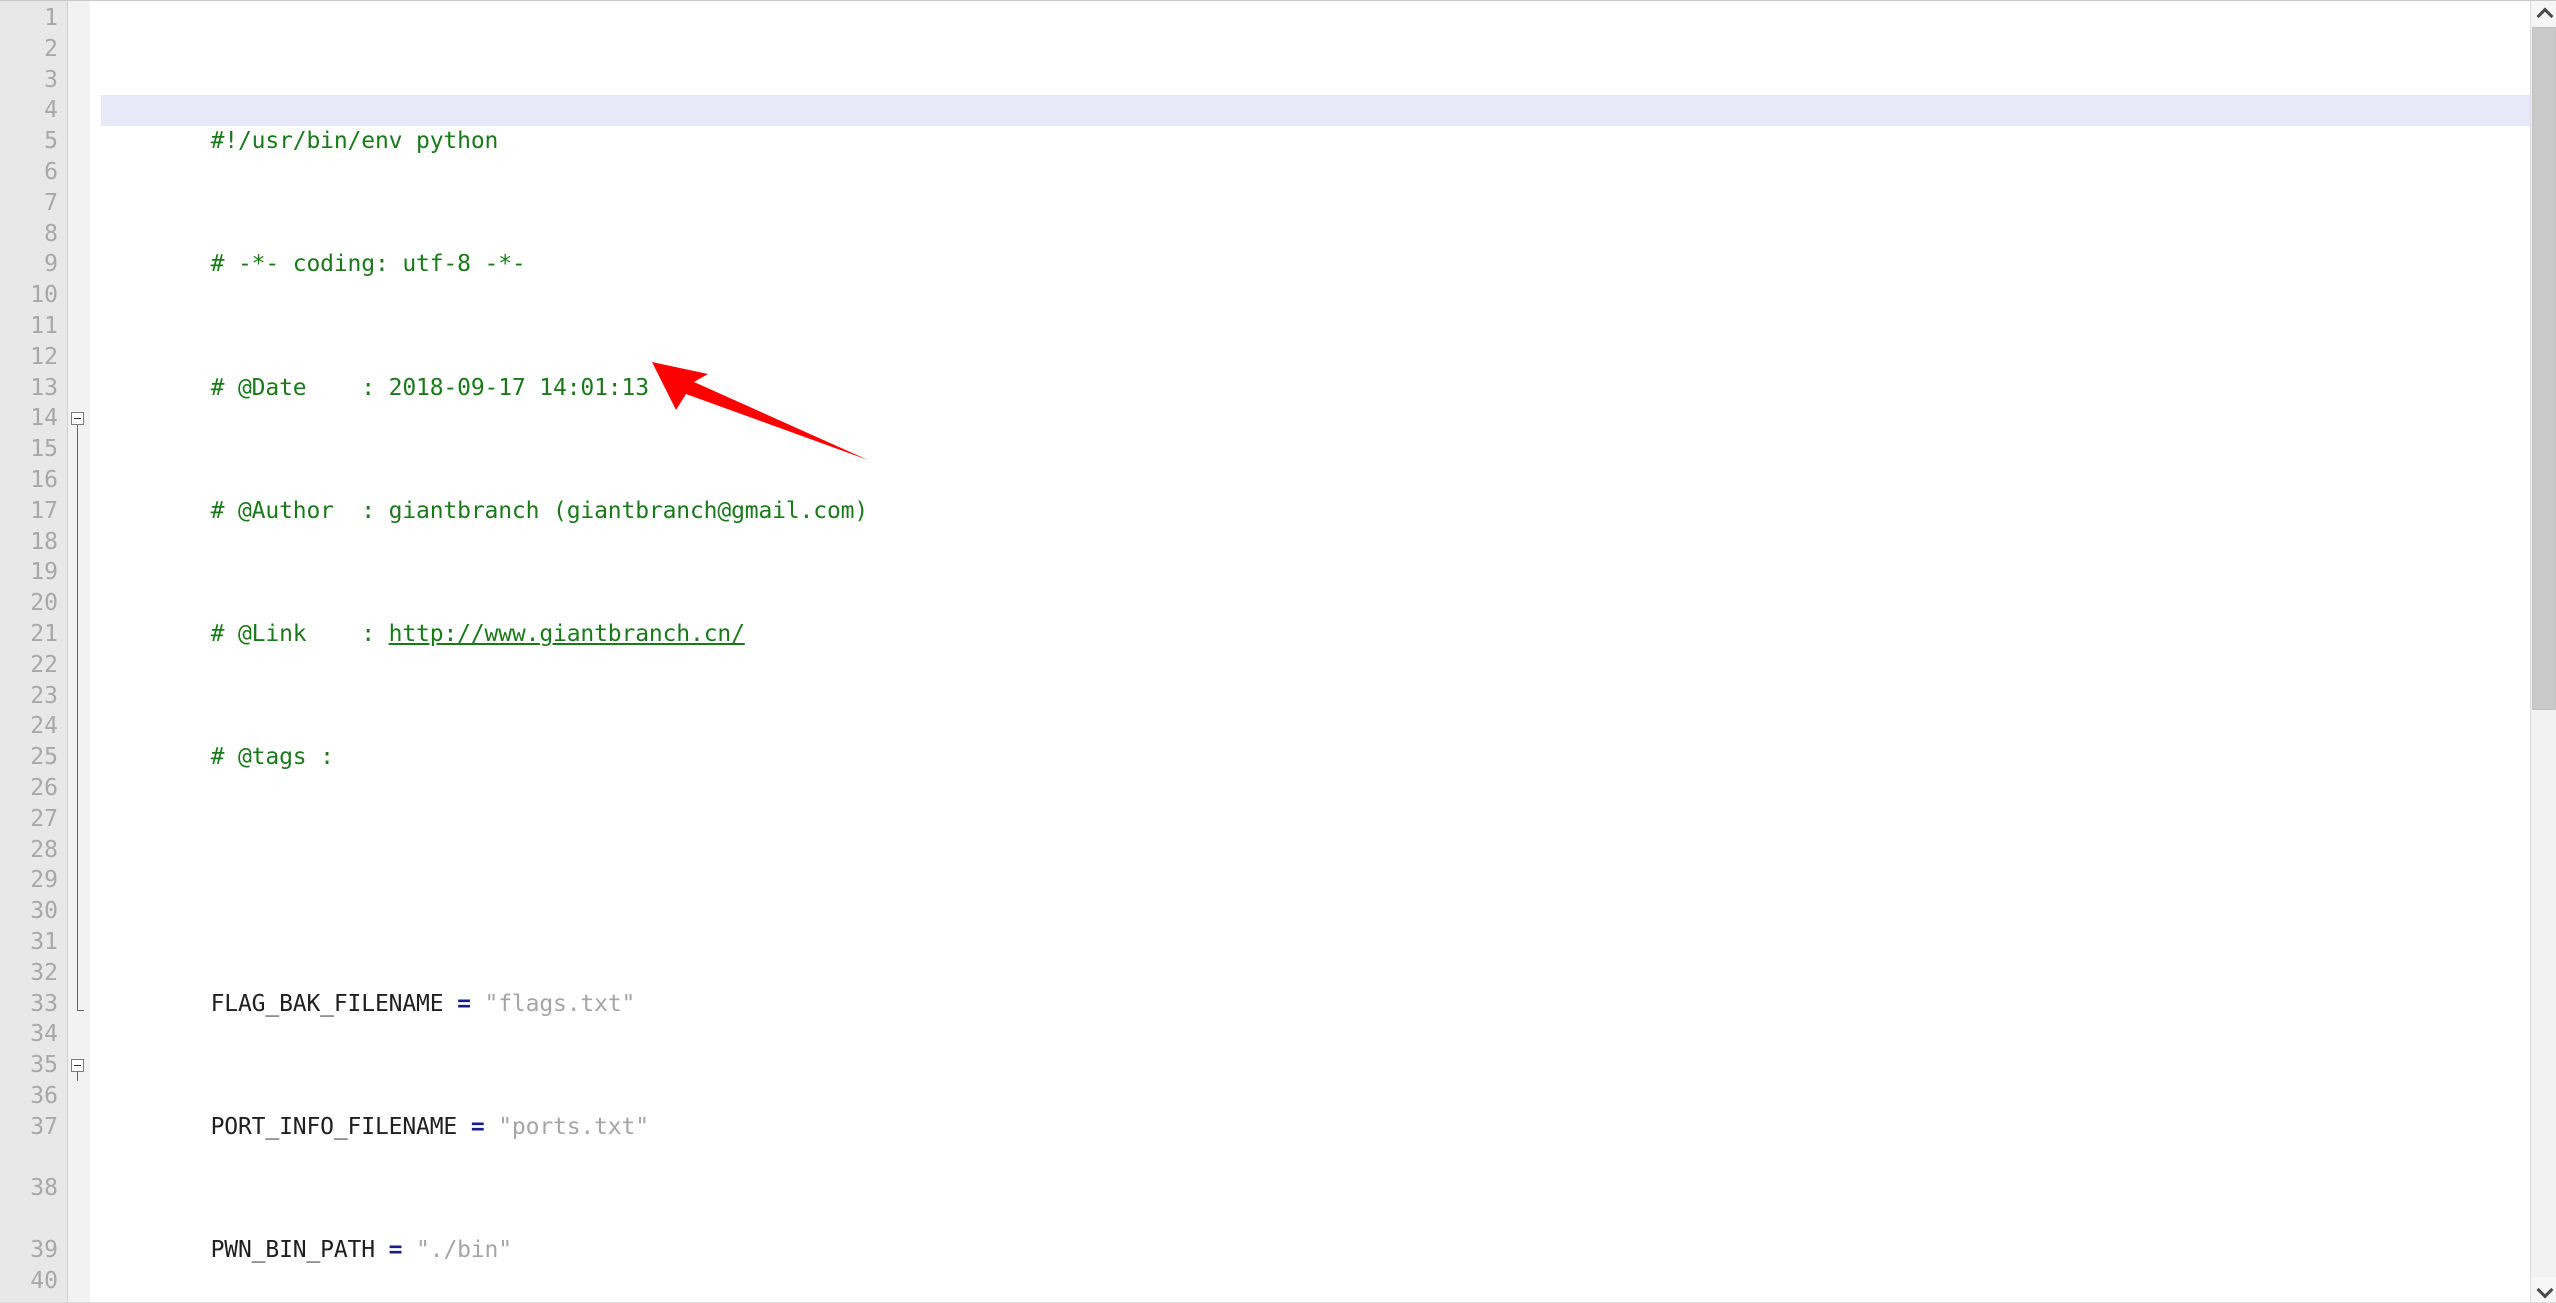 The height and width of the screenshot is (1303, 2556). I want to click on line-number: 35, so click(44, 1065).